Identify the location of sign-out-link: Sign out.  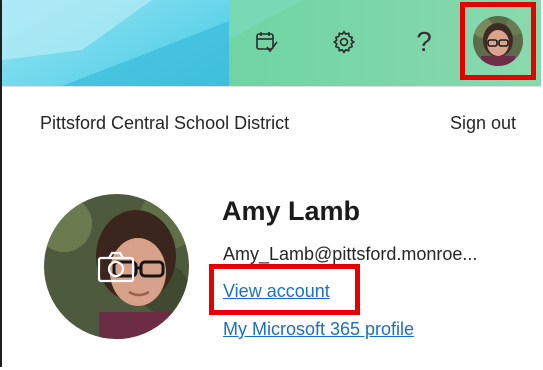
(483, 123).